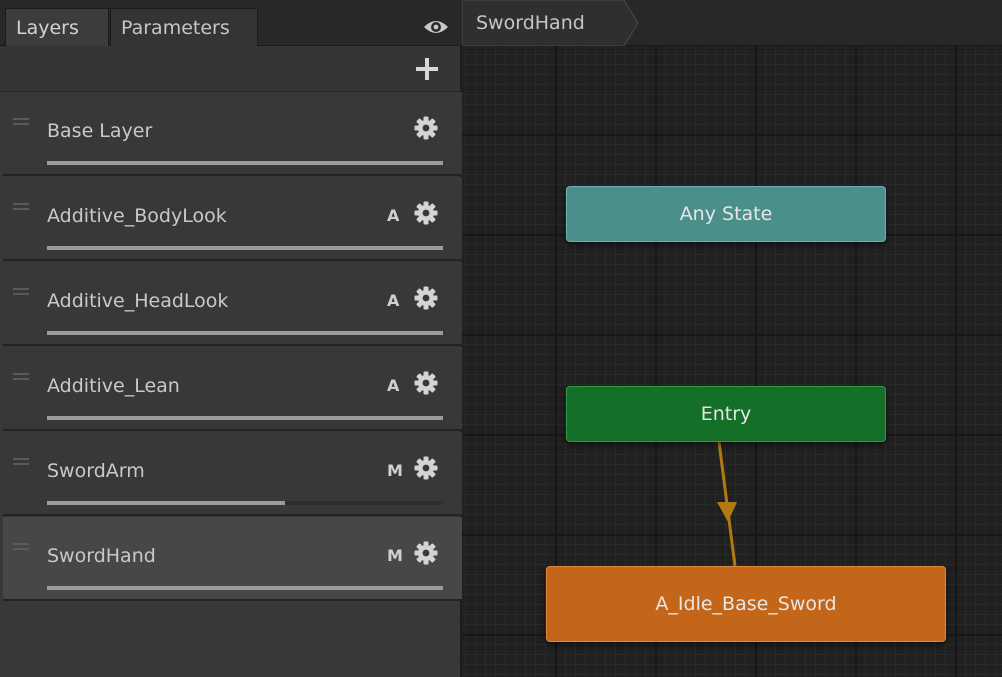 Image resolution: width=1002 pixels, height=677 pixels. I want to click on layer-item: SwordHand M, so click(232, 559).